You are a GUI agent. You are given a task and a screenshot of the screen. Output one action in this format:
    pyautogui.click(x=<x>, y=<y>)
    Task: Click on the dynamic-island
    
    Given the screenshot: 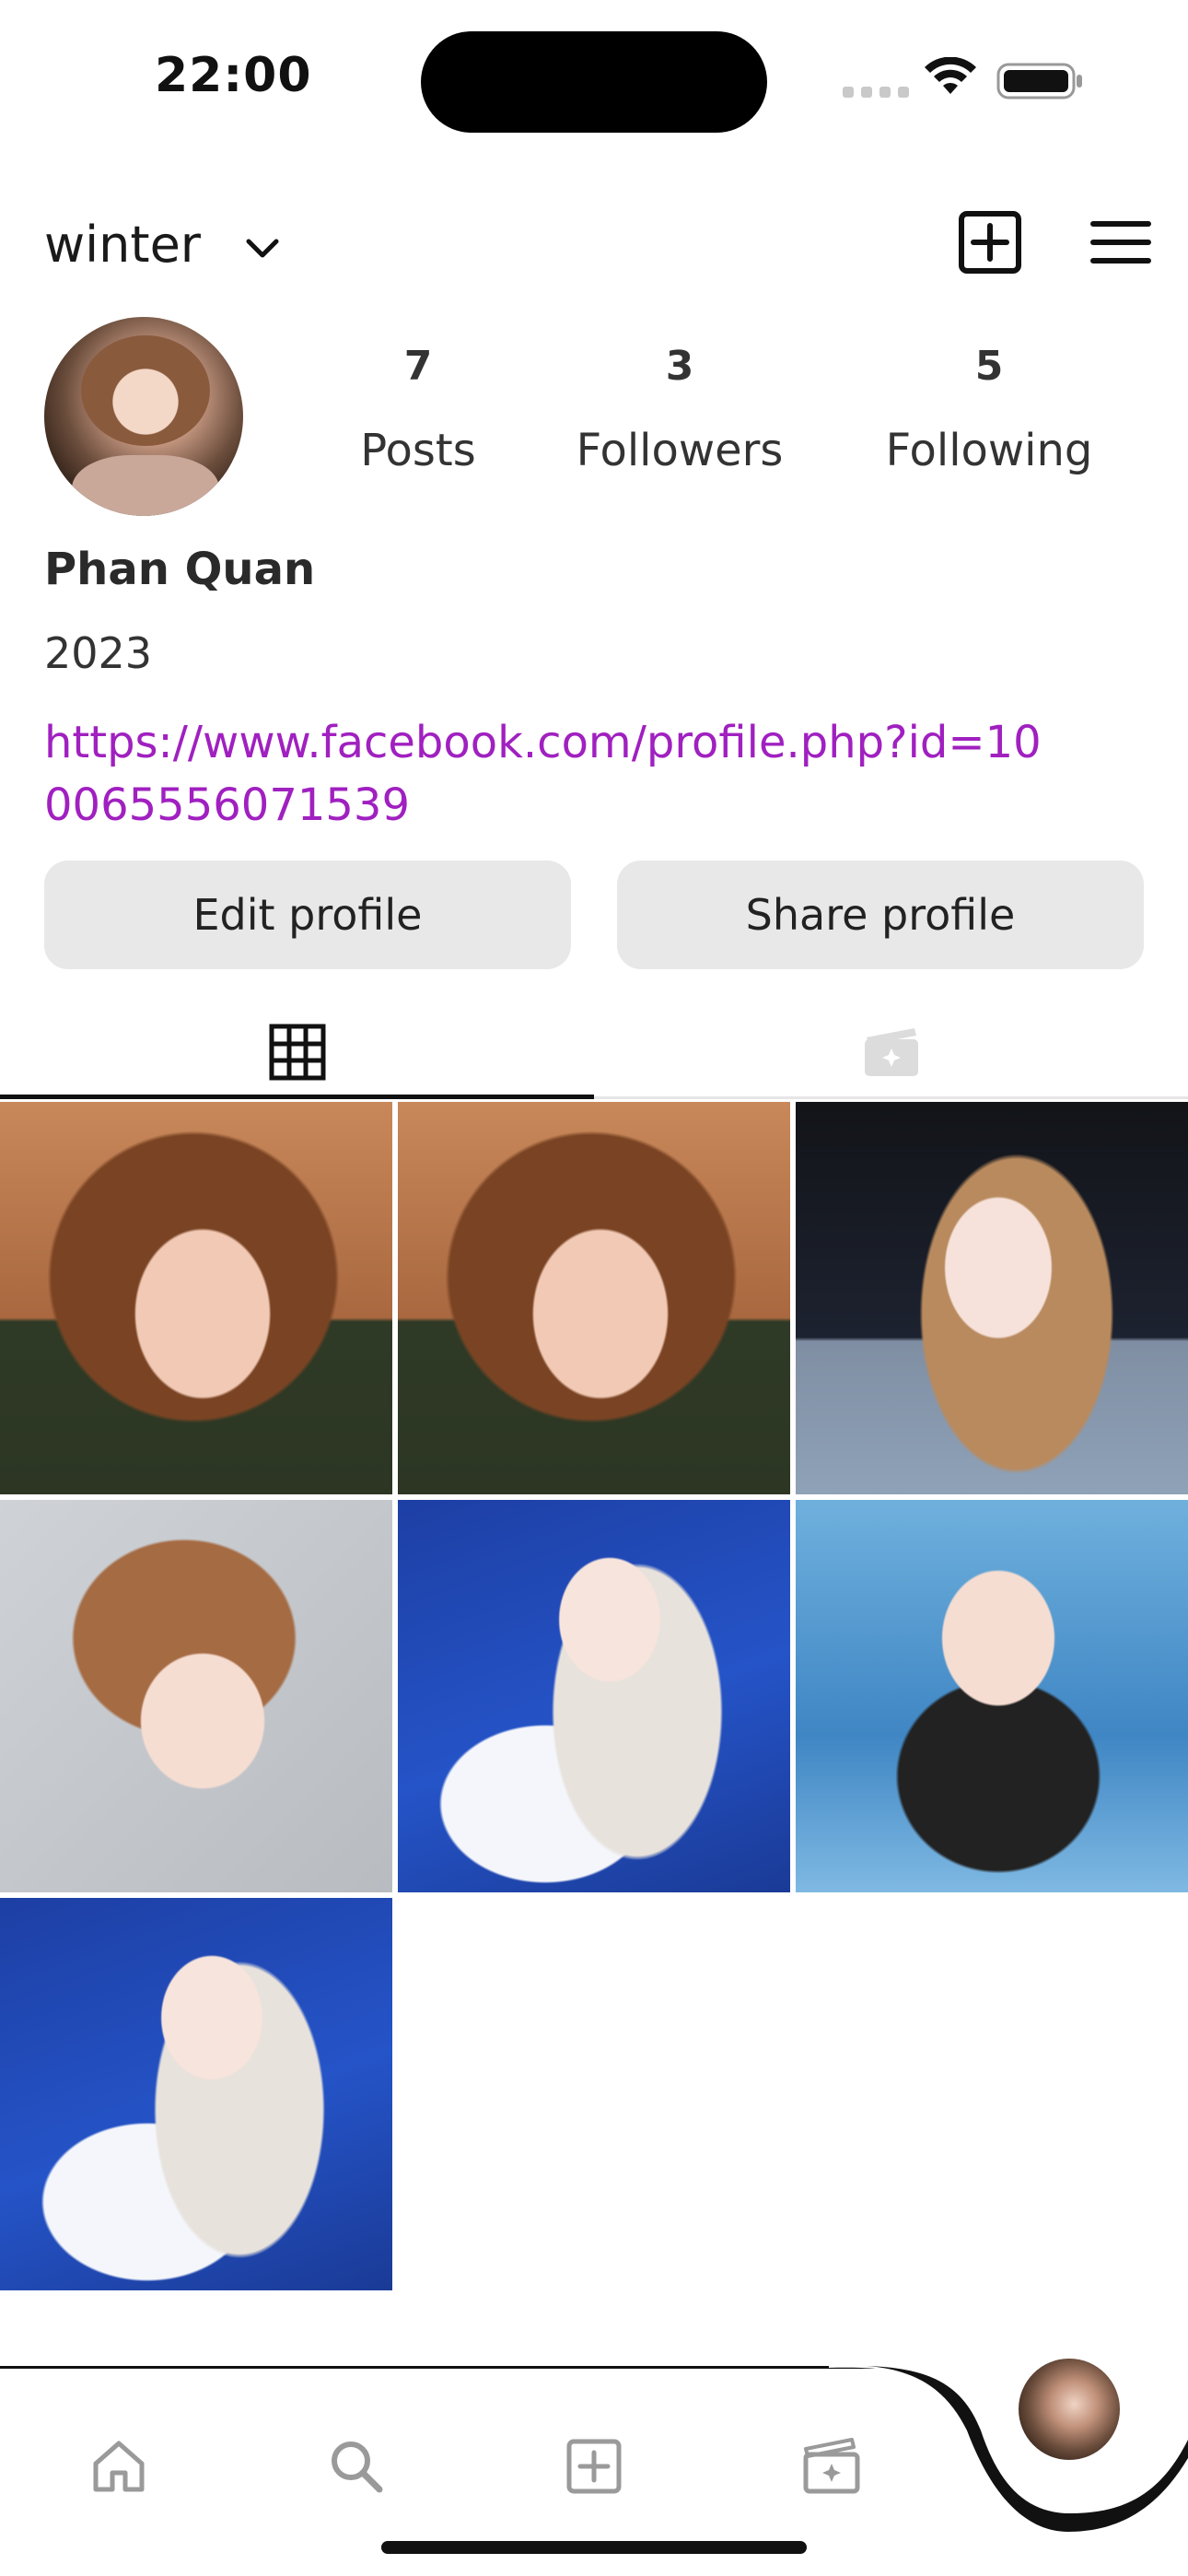 What is the action you would take?
    pyautogui.click(x=594, y=82)
    